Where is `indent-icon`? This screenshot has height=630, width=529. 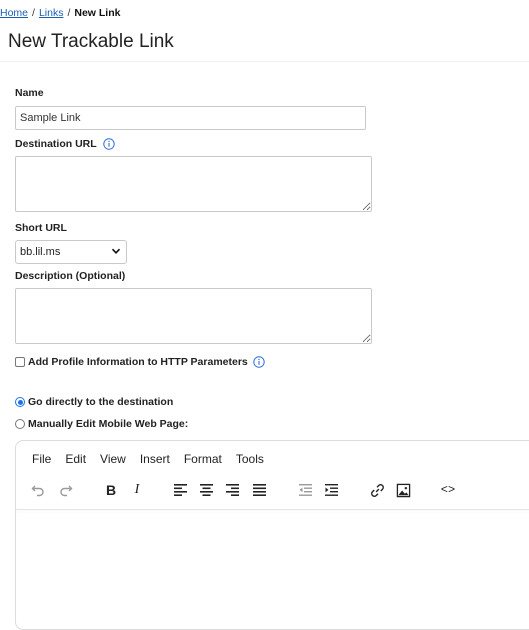
indent-icon is located at coordinates (331, 490).